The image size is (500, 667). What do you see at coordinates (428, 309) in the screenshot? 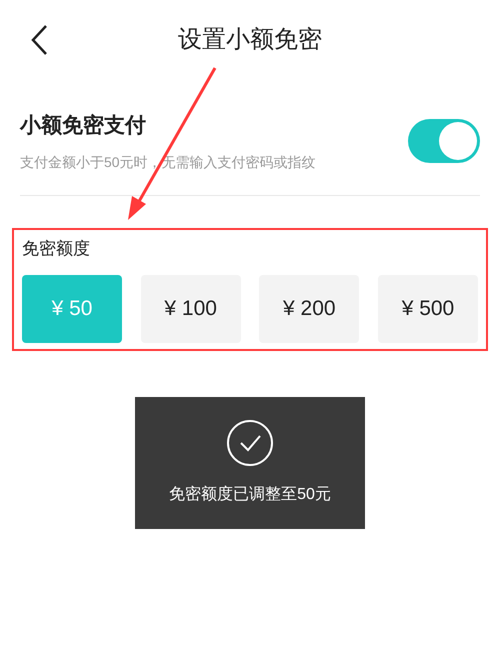
I see `amount-option: ¥ 500` at bounding box center [428, 309].